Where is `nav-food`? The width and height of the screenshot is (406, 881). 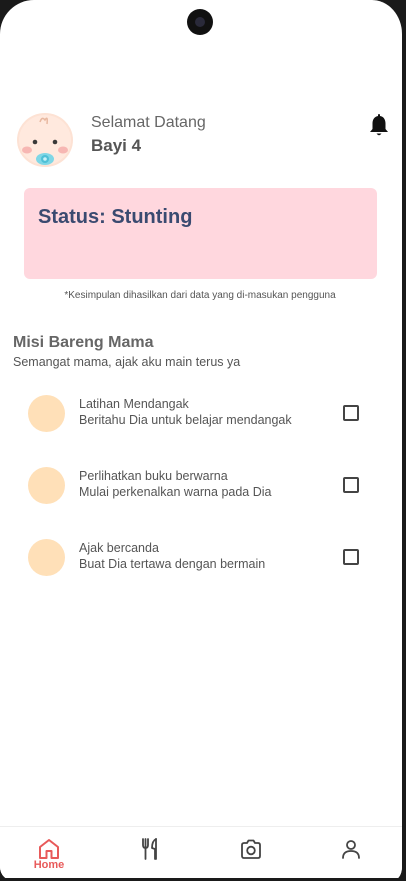 nav-food is located at coordinates (150, 853).